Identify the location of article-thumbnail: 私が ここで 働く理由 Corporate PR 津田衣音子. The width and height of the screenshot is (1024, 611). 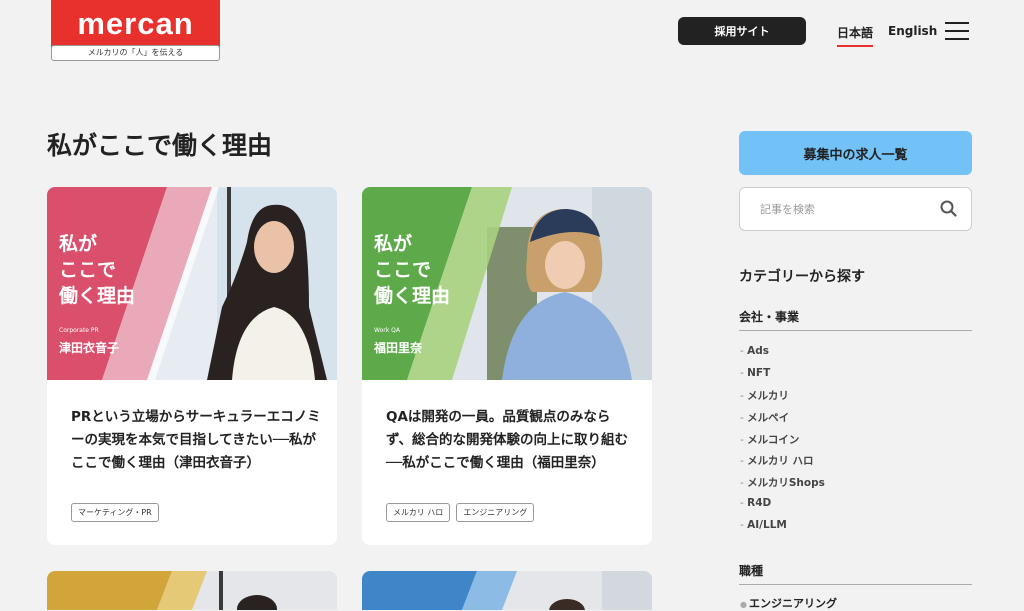
(192, 283).